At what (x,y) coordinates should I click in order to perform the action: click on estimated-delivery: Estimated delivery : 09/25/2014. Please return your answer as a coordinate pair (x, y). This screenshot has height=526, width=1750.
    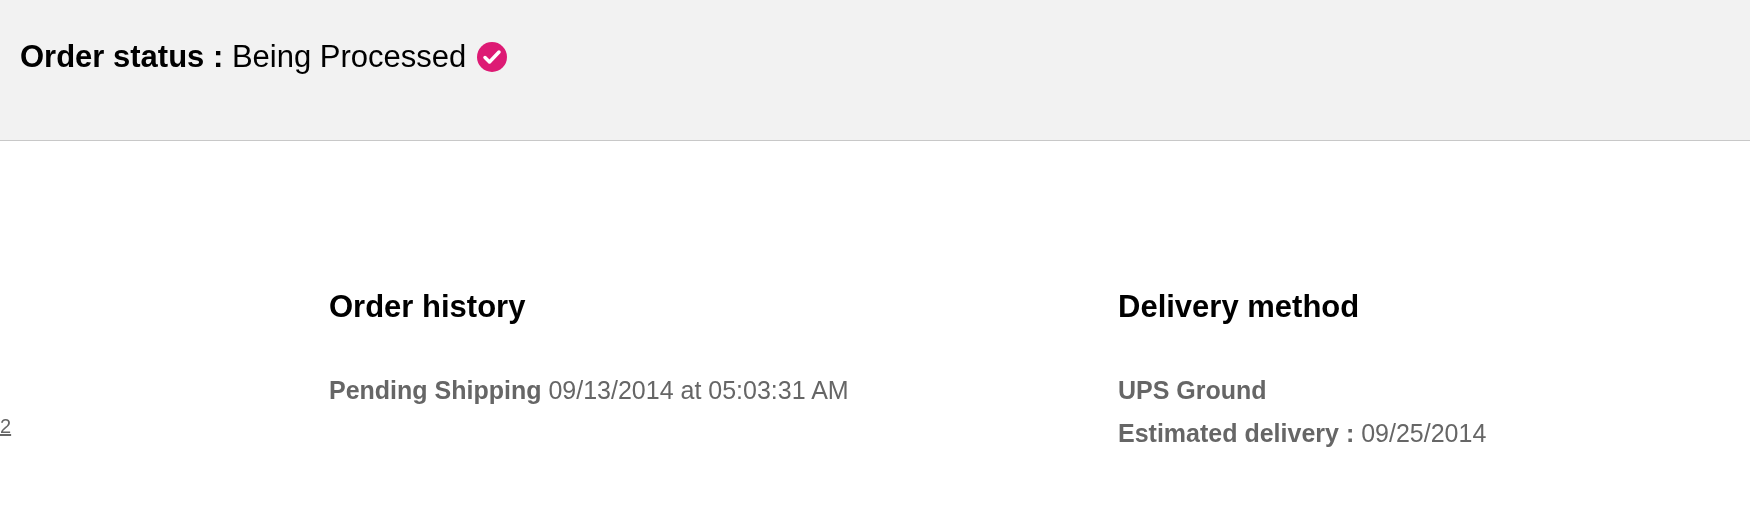
    Looking at the image, I should click on (1303, 433).